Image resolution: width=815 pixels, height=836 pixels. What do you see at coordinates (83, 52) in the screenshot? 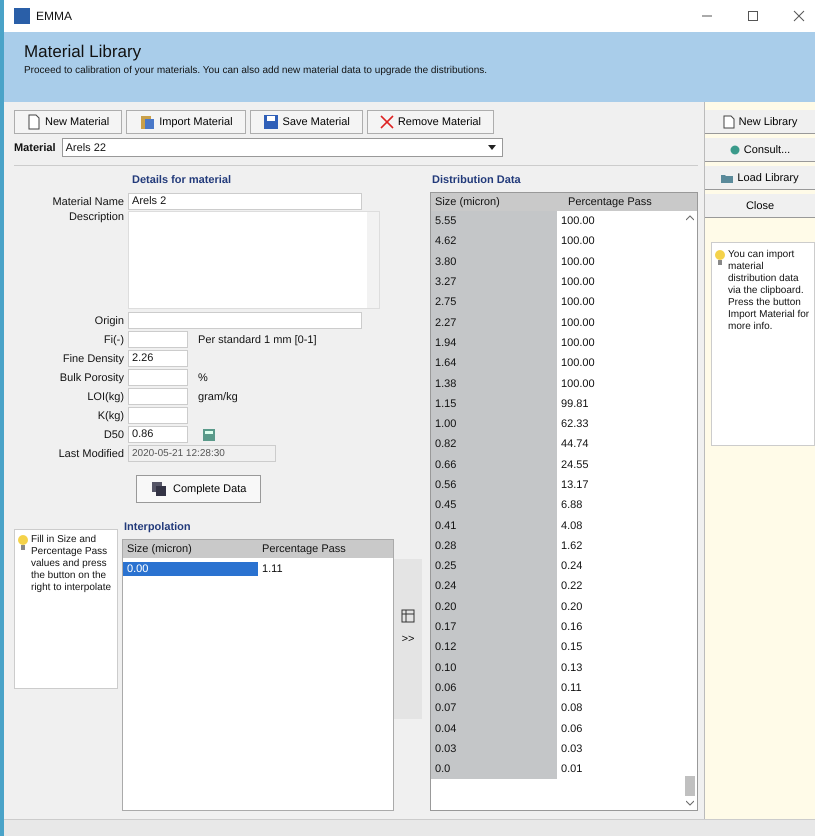
I see `header-title: Material Library` at bounding box center [83, 52].